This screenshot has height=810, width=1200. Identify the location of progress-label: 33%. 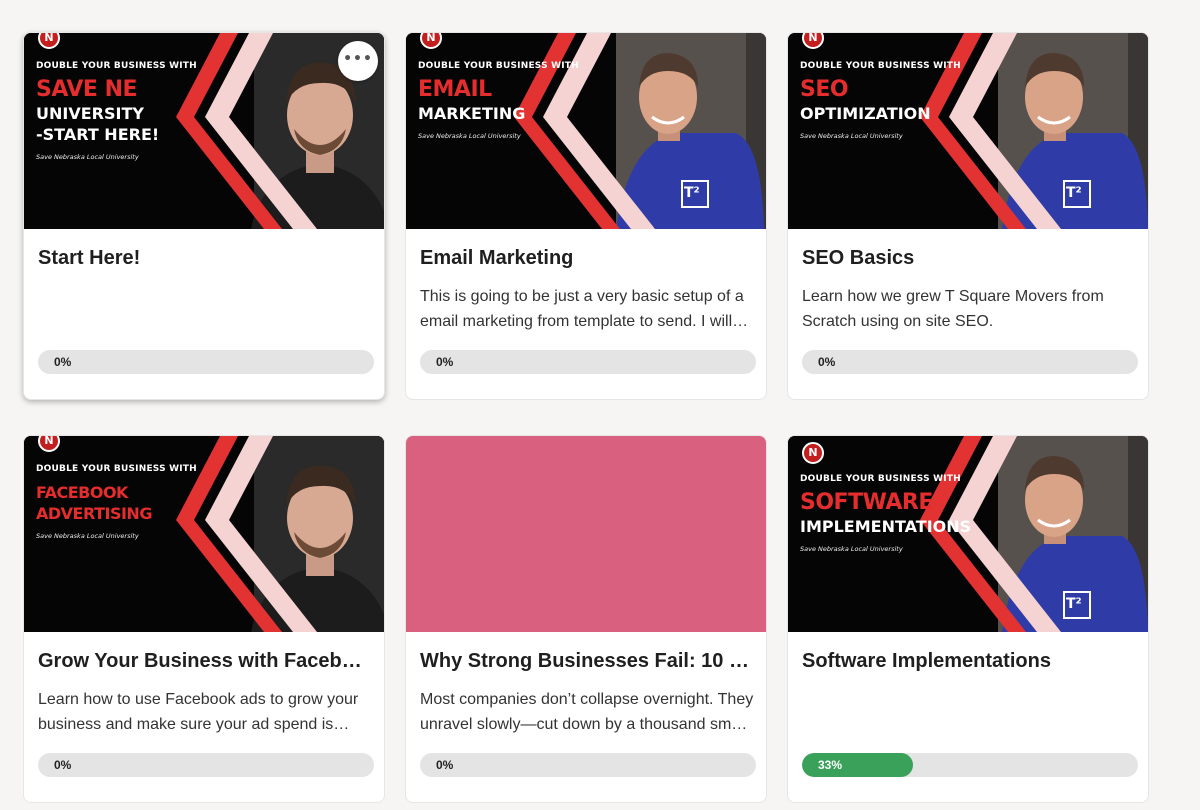
(830, 765).